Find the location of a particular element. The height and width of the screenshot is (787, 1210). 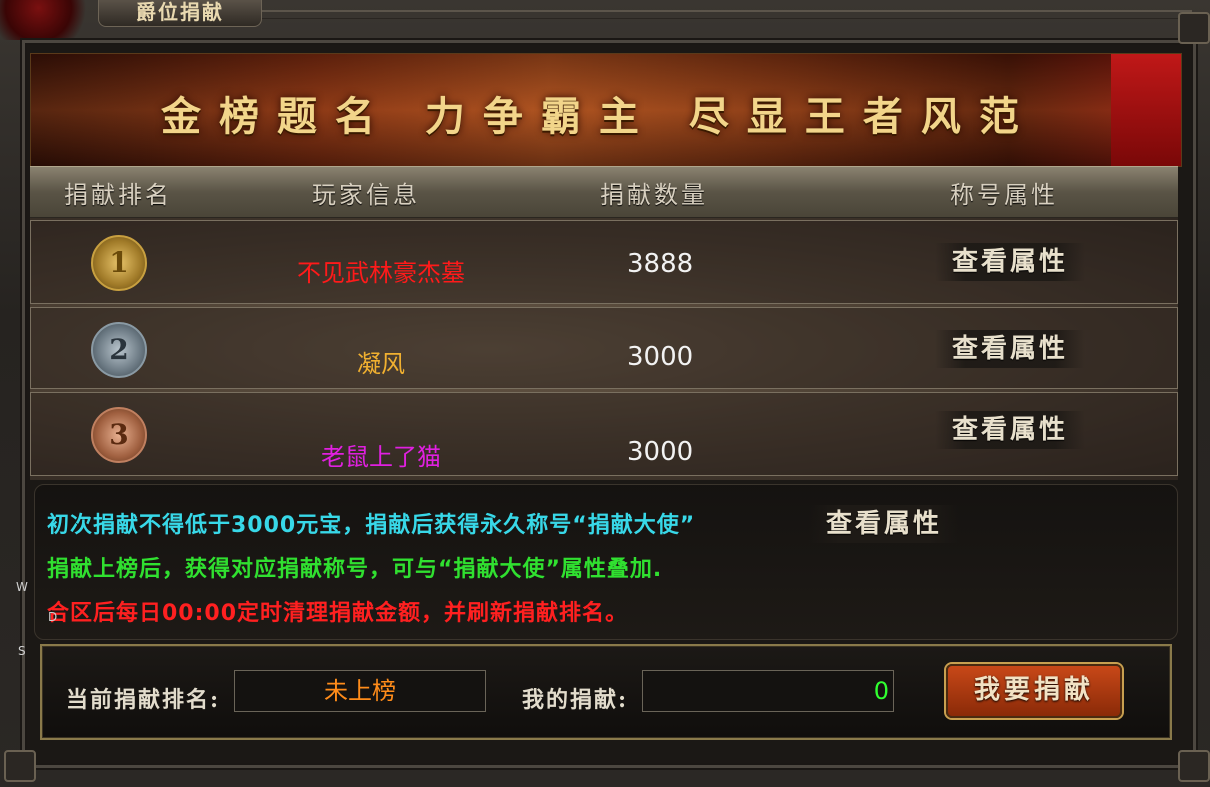

rule-line-2: 捐献上榜后，获得对应捐献称号，可与“捐献大使”属性叠加. is located at coordinates (355, 569).